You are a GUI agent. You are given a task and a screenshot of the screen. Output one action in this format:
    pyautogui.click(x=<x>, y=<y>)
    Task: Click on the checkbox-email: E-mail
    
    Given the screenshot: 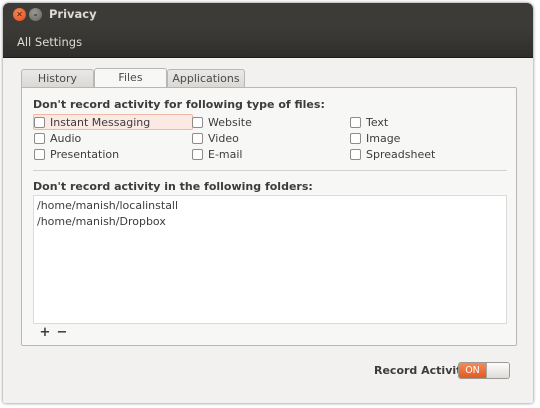 What is the action you would take?
    pyautogui.click(x=217, y=154)
    